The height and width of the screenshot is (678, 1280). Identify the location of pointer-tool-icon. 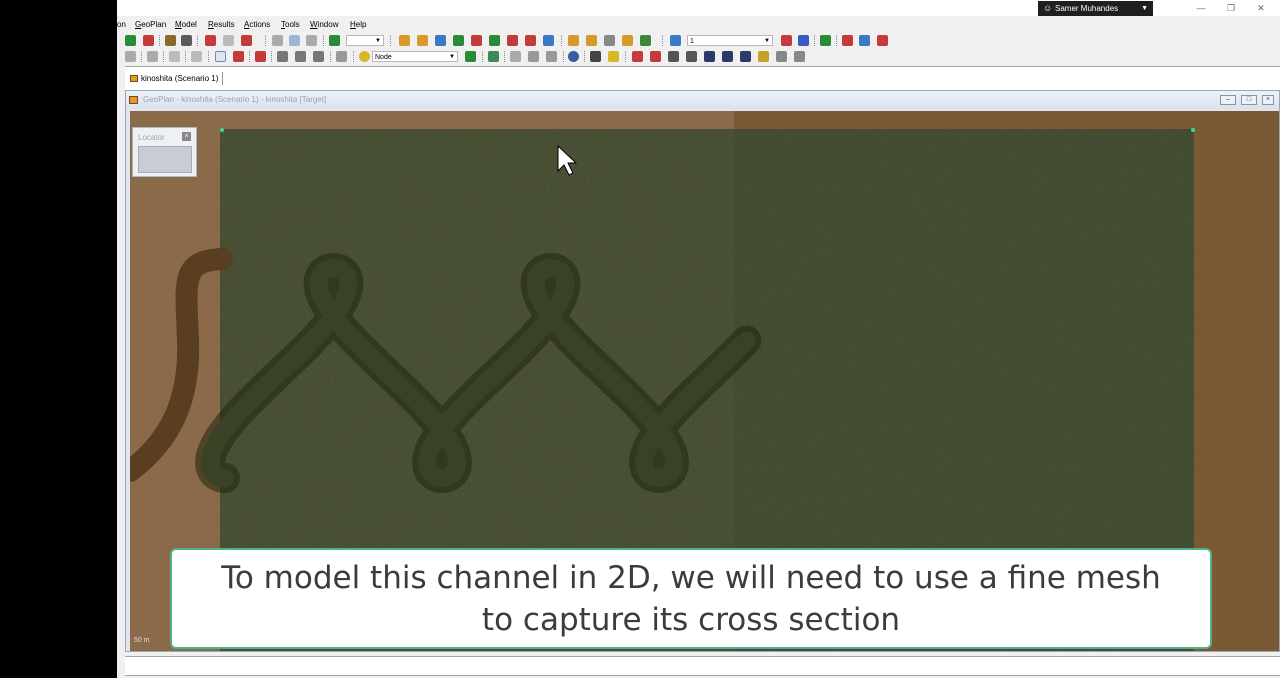
(334, 40).